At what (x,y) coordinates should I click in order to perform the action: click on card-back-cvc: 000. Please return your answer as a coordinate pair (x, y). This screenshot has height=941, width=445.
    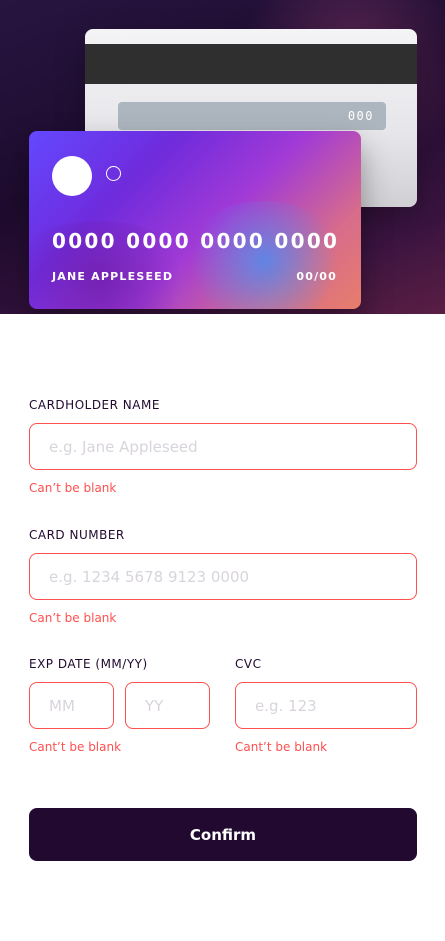
    Looking at the image, I should click on (360, 116).